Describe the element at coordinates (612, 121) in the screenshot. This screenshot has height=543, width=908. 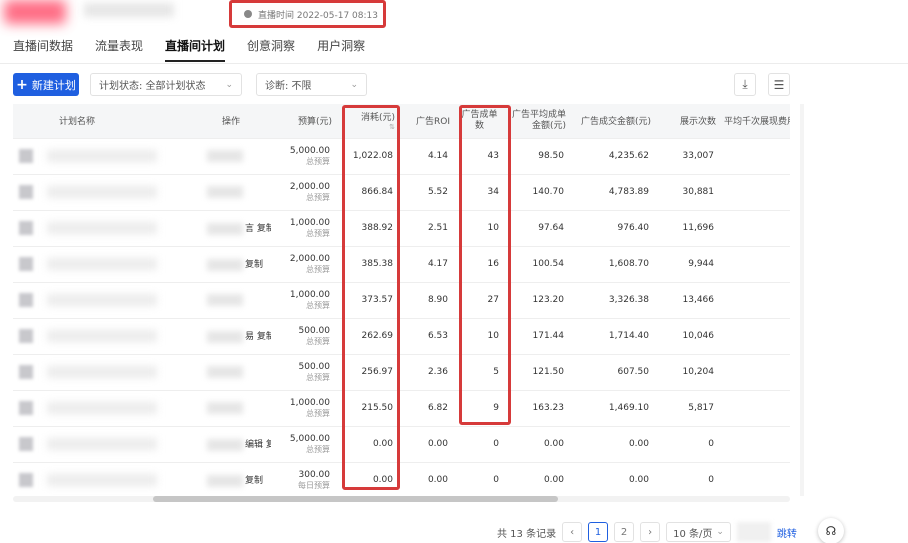
I see `col-gmv: 广告成交金额(元)` at that location.